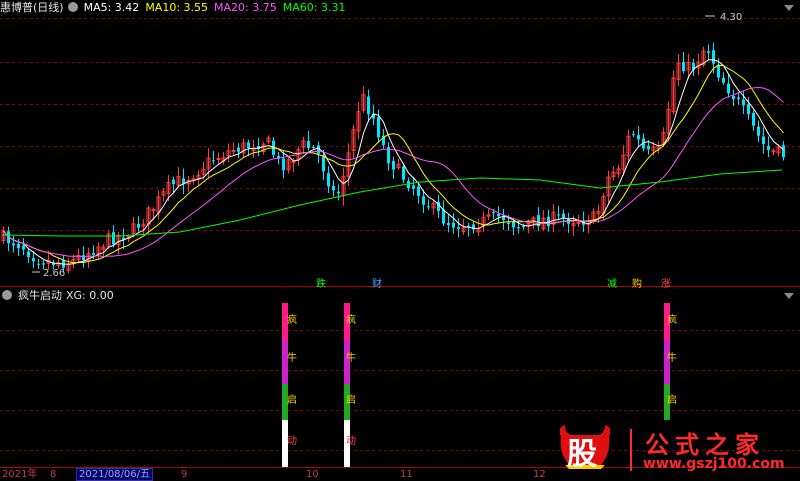 The width and height of the screenshot is (800, 481). I want to click on axis-label-oct: 10, so click(312, 474).